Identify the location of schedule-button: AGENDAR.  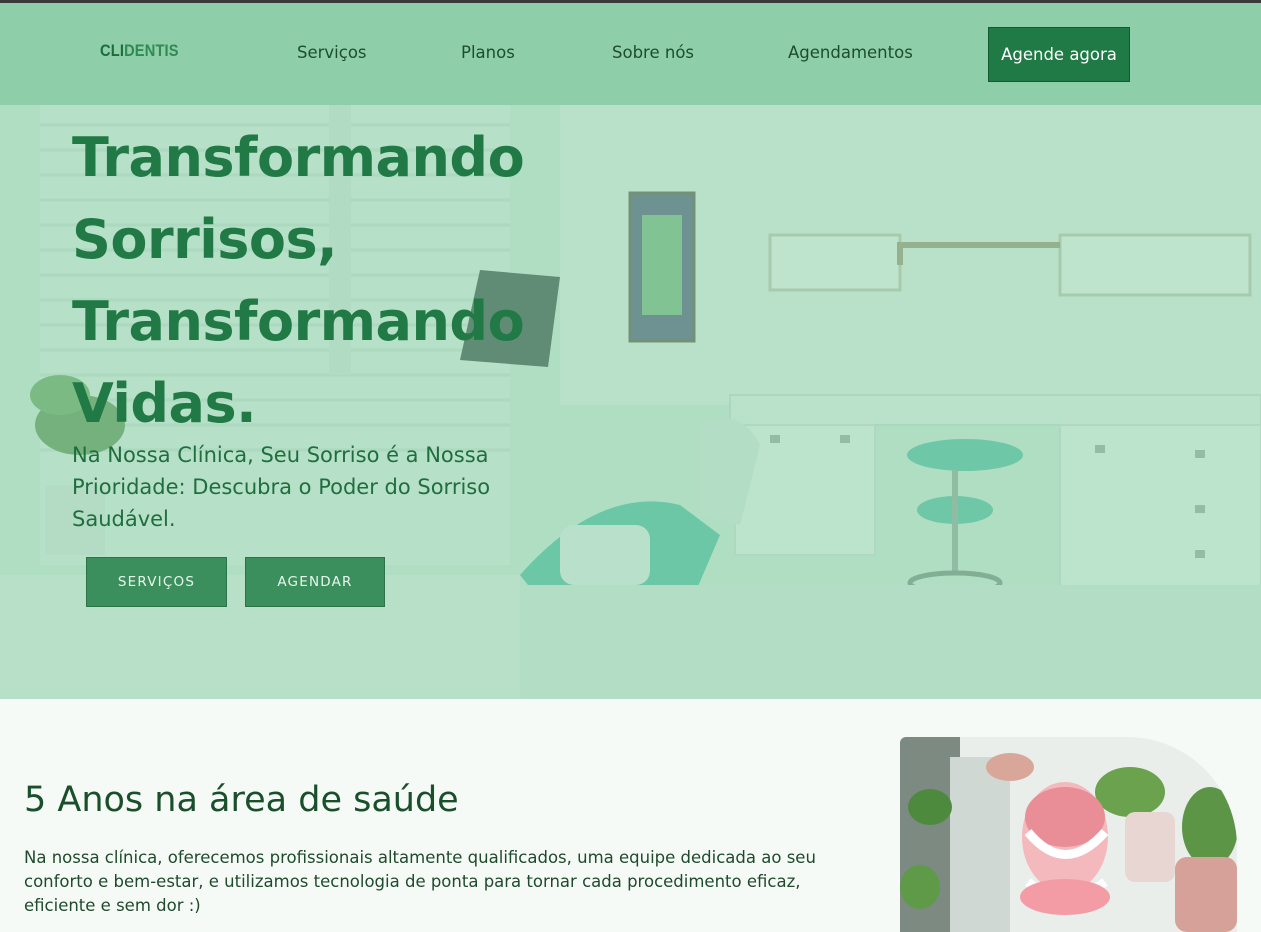
(315, 582).